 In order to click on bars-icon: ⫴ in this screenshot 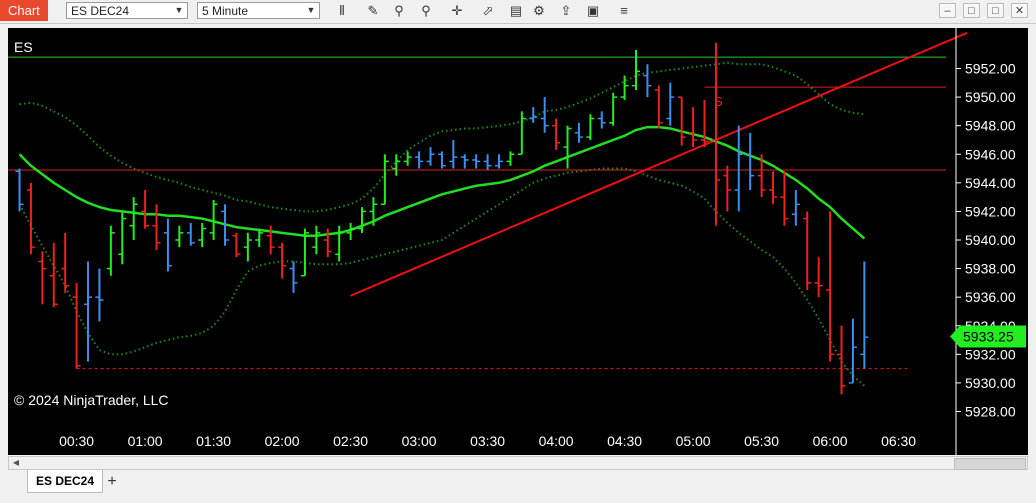, I will do `click(342, 11)`.